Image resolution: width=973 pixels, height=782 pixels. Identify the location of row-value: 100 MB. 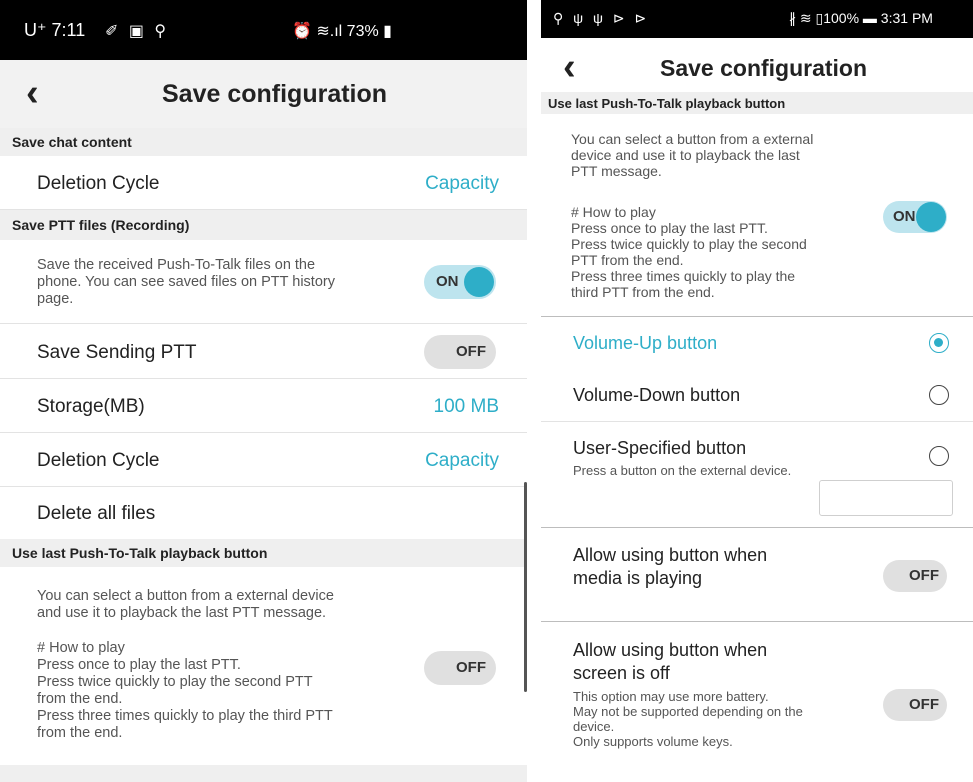
(466, 406).